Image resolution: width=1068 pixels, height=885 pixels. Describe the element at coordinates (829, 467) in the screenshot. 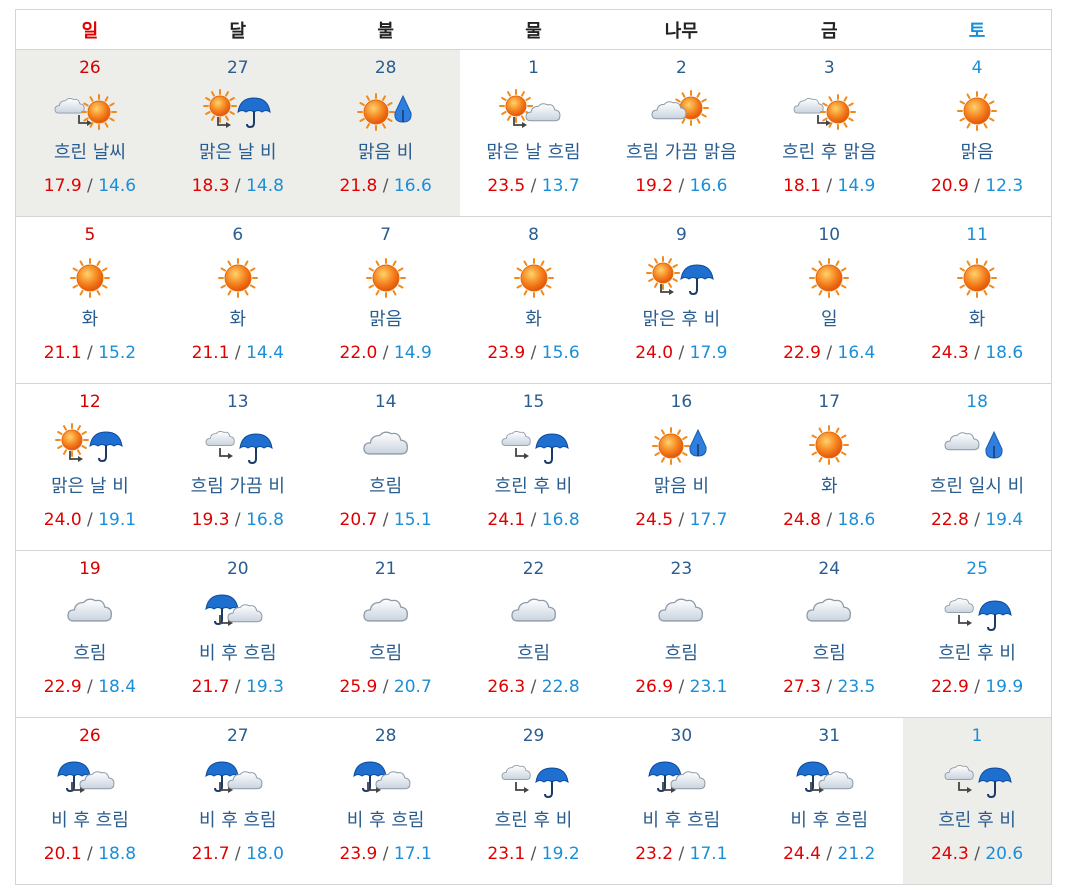

I see `day-cell: 17 화 24.8 / 18.6` at that location.